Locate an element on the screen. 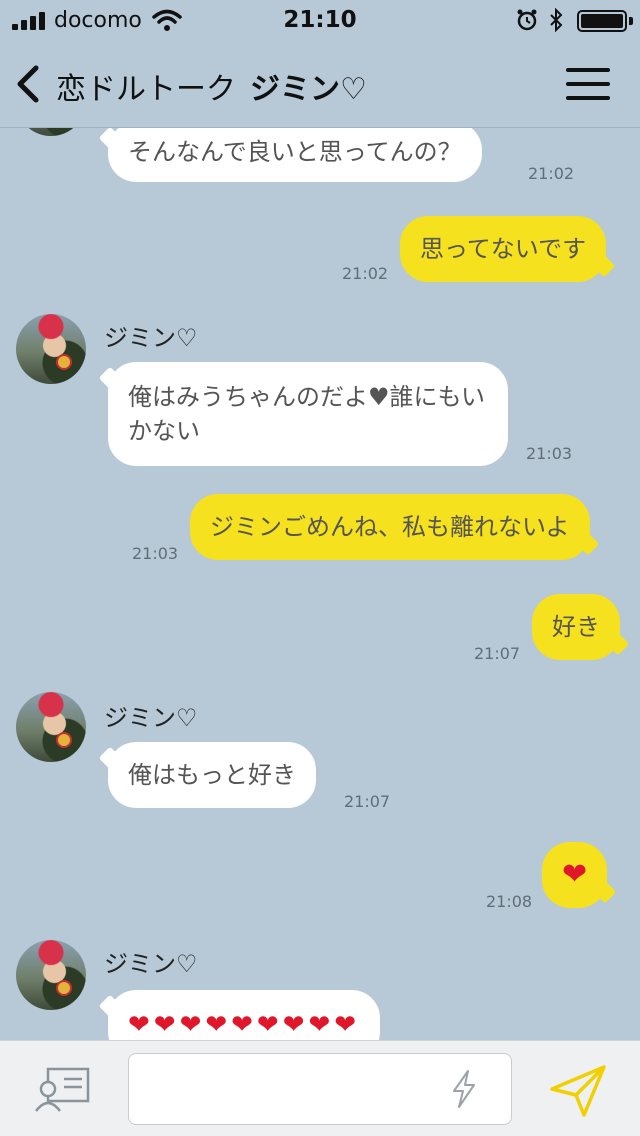 This screenshot has width=640, height=1136. menu-icon is located at coordinates (588, 84).